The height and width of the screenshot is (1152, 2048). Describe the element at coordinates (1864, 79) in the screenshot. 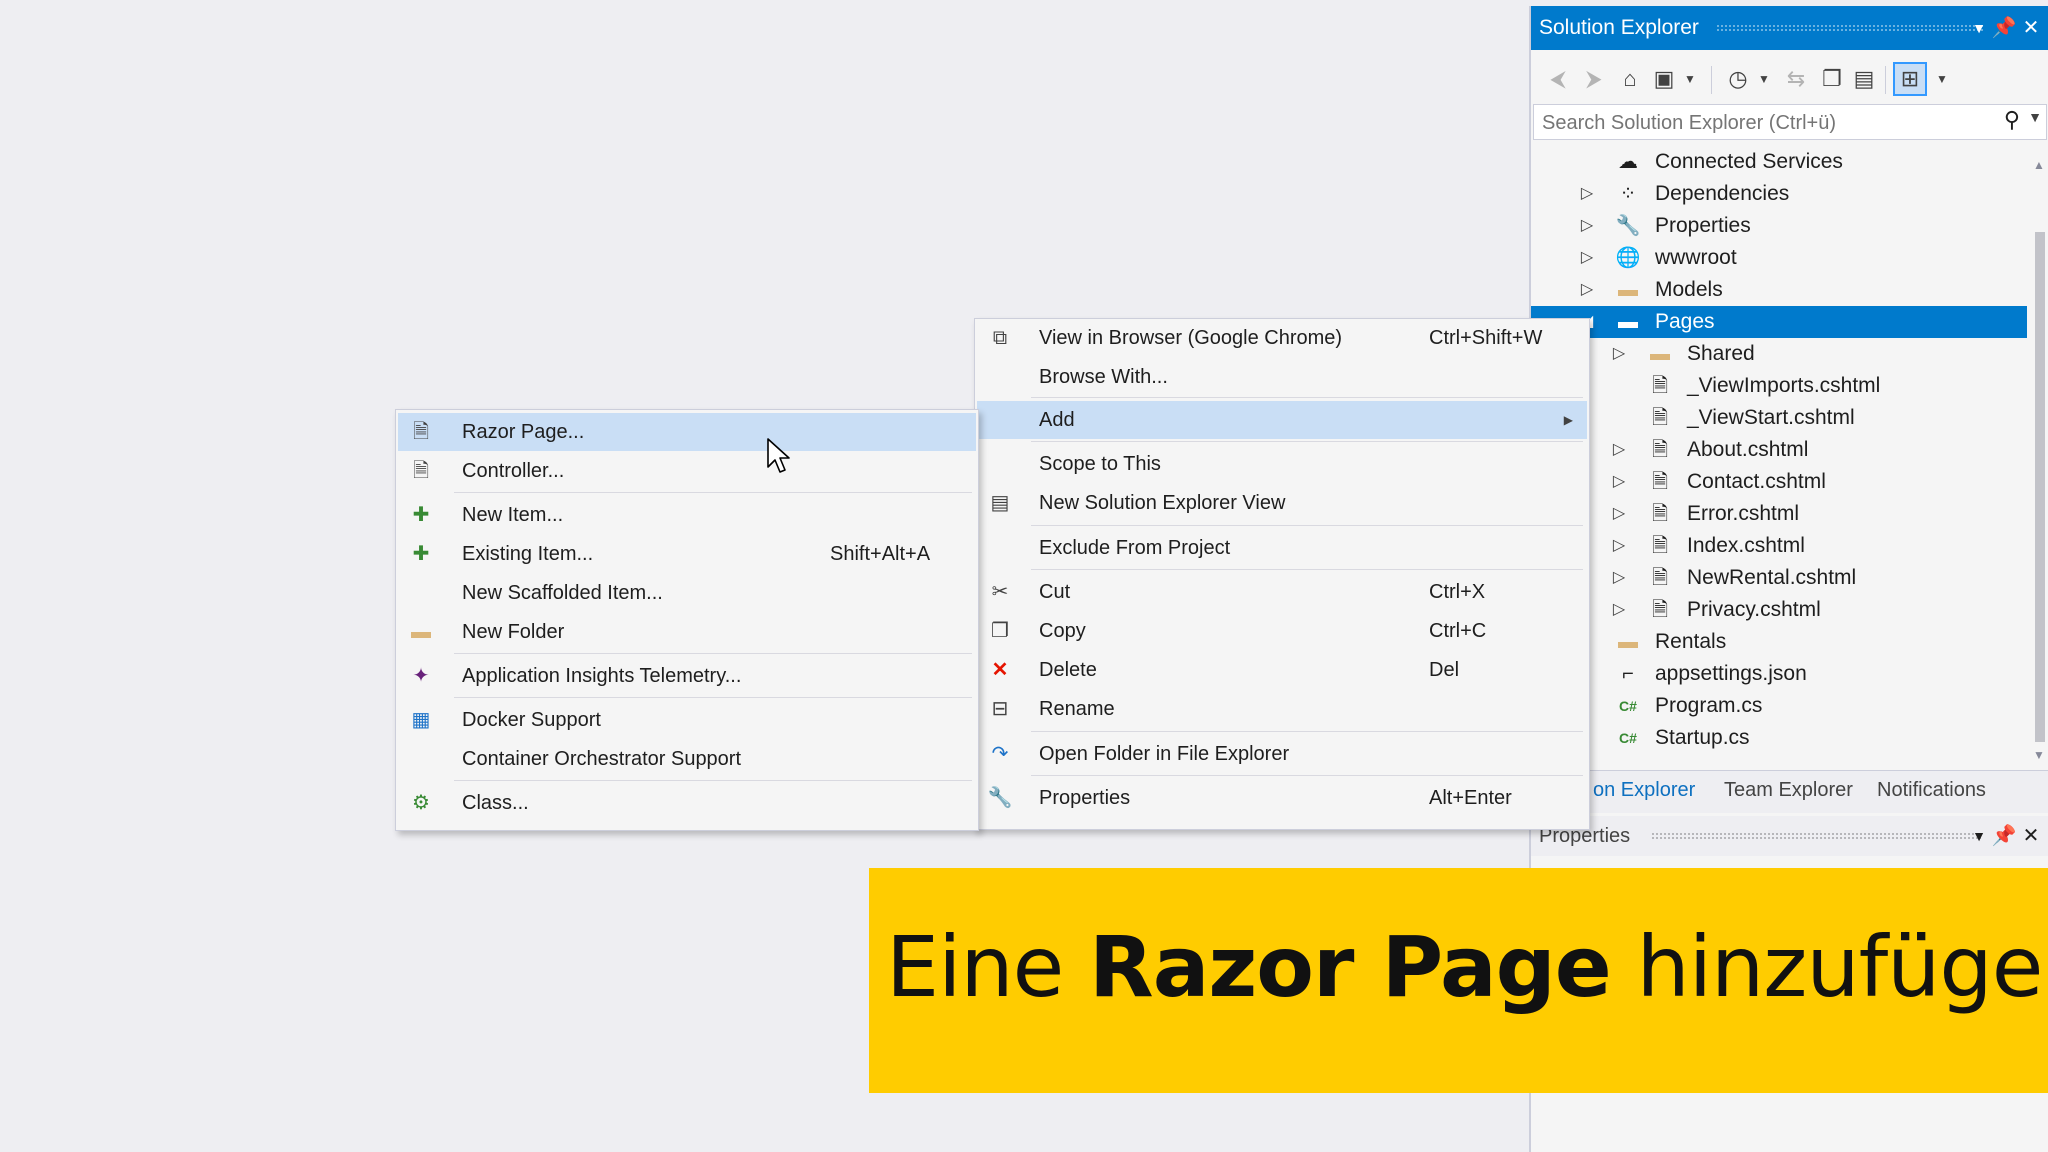

I see `show-all-files-icon: ▤` at that location.